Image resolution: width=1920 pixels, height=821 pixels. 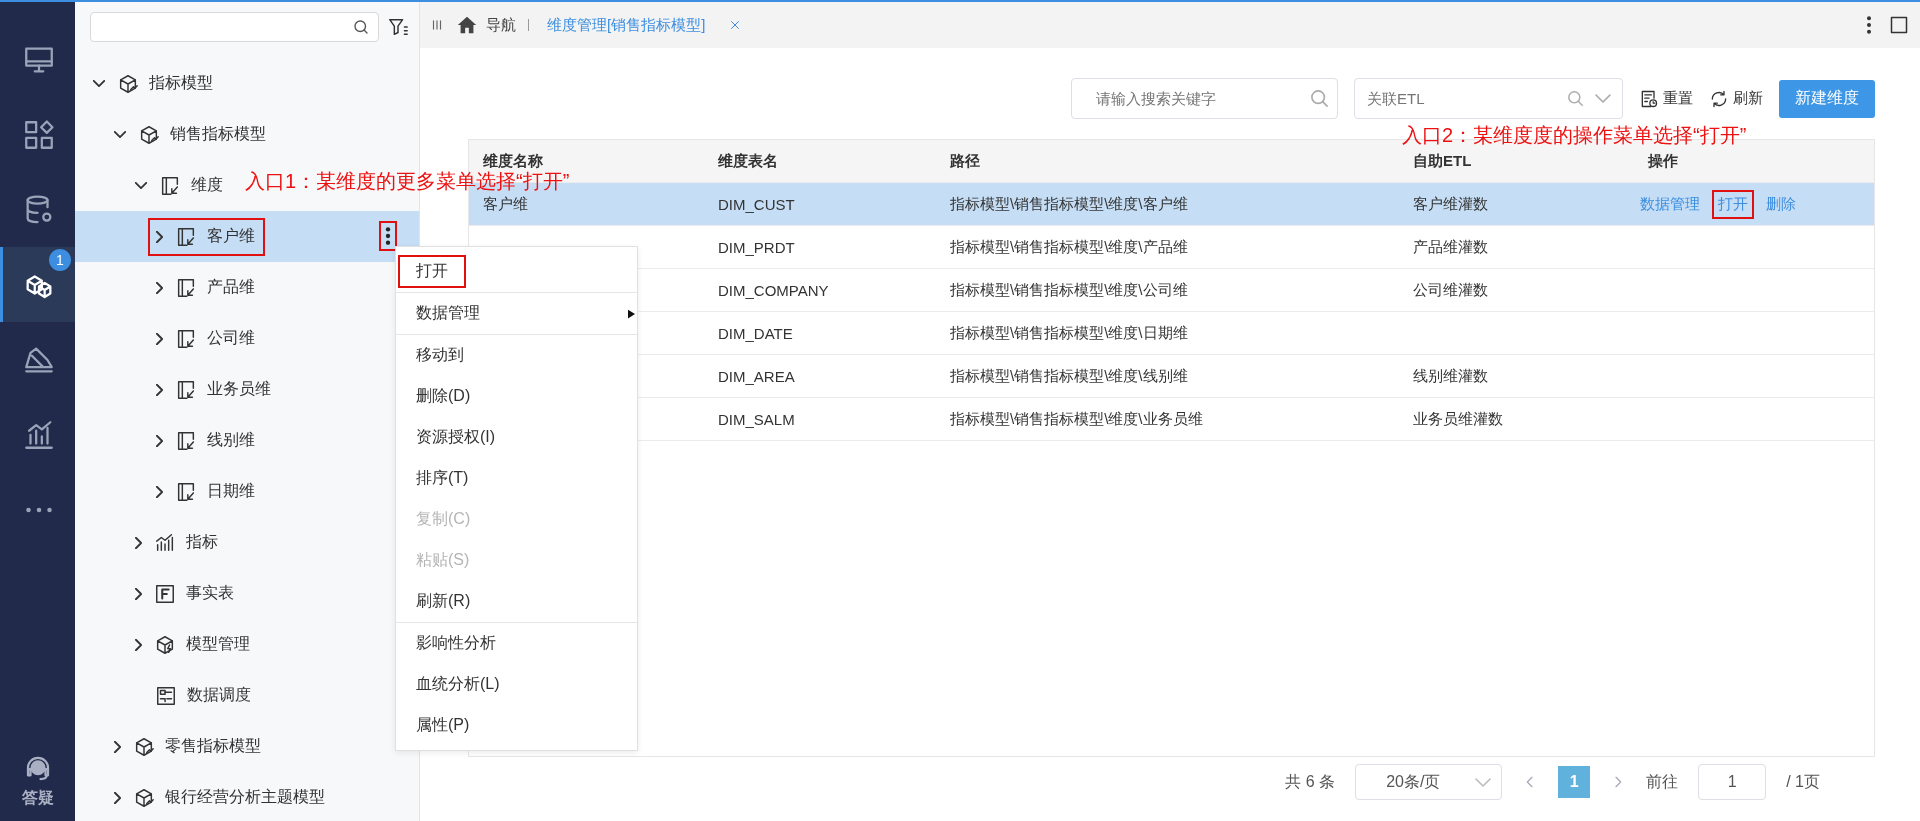 I want to click on column-header: 操作, so click(x=1663, y=161).